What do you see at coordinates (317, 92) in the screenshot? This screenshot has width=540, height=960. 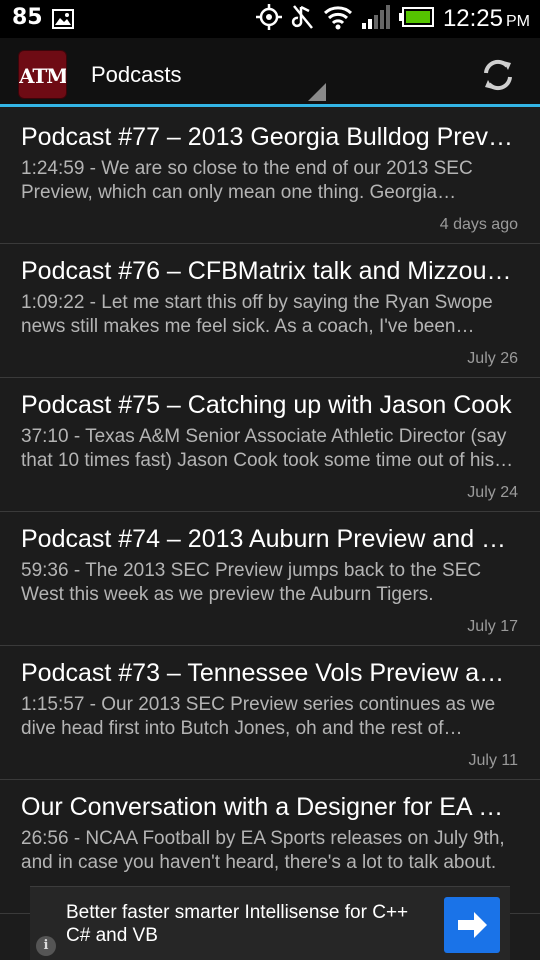 I see `dropdown-caret-icon` at bounding box center [317, 92].